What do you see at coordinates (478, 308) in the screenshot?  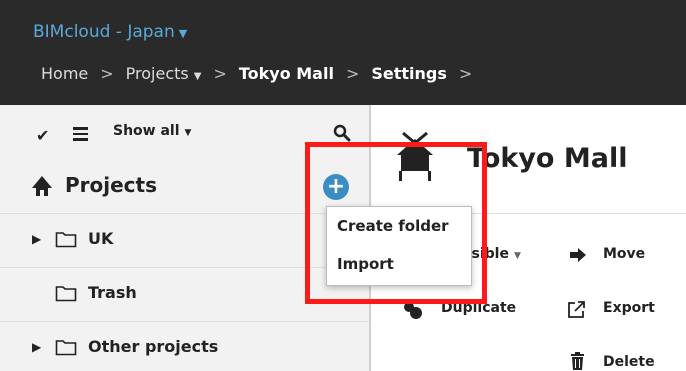 I see `duplicate-button: Duplicate` at bounding box center [478, 308].